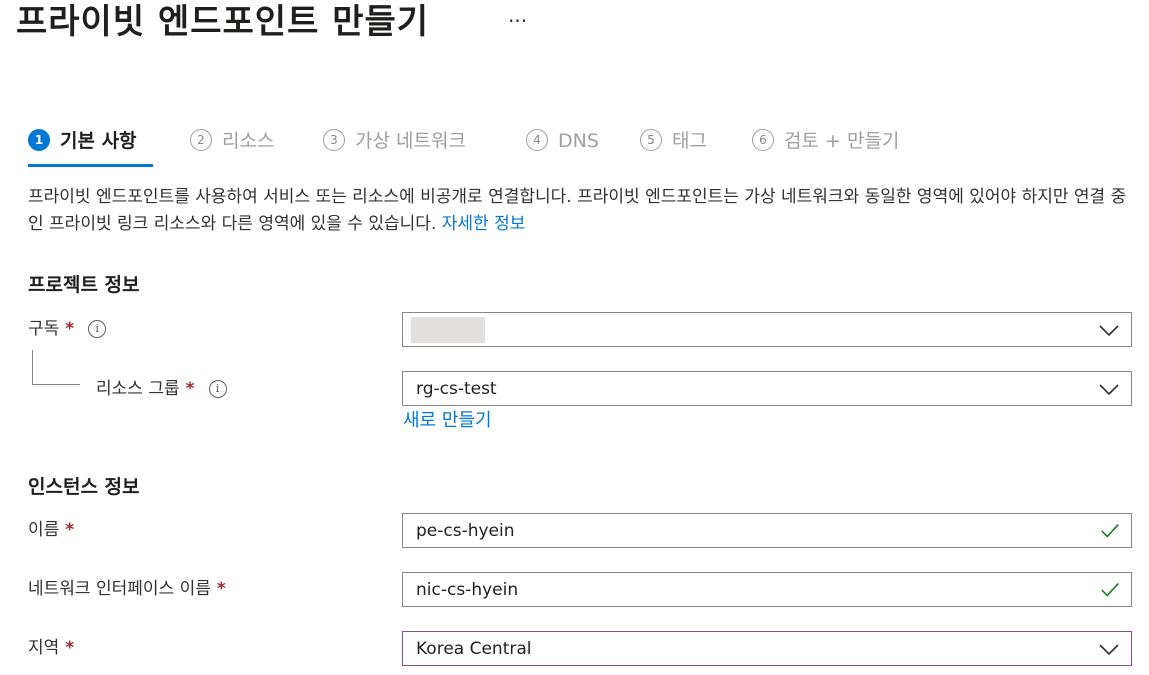  Describe the element at coordinates (44, 329) in the screenshot. I see `subscription-label: 구독` at that location.